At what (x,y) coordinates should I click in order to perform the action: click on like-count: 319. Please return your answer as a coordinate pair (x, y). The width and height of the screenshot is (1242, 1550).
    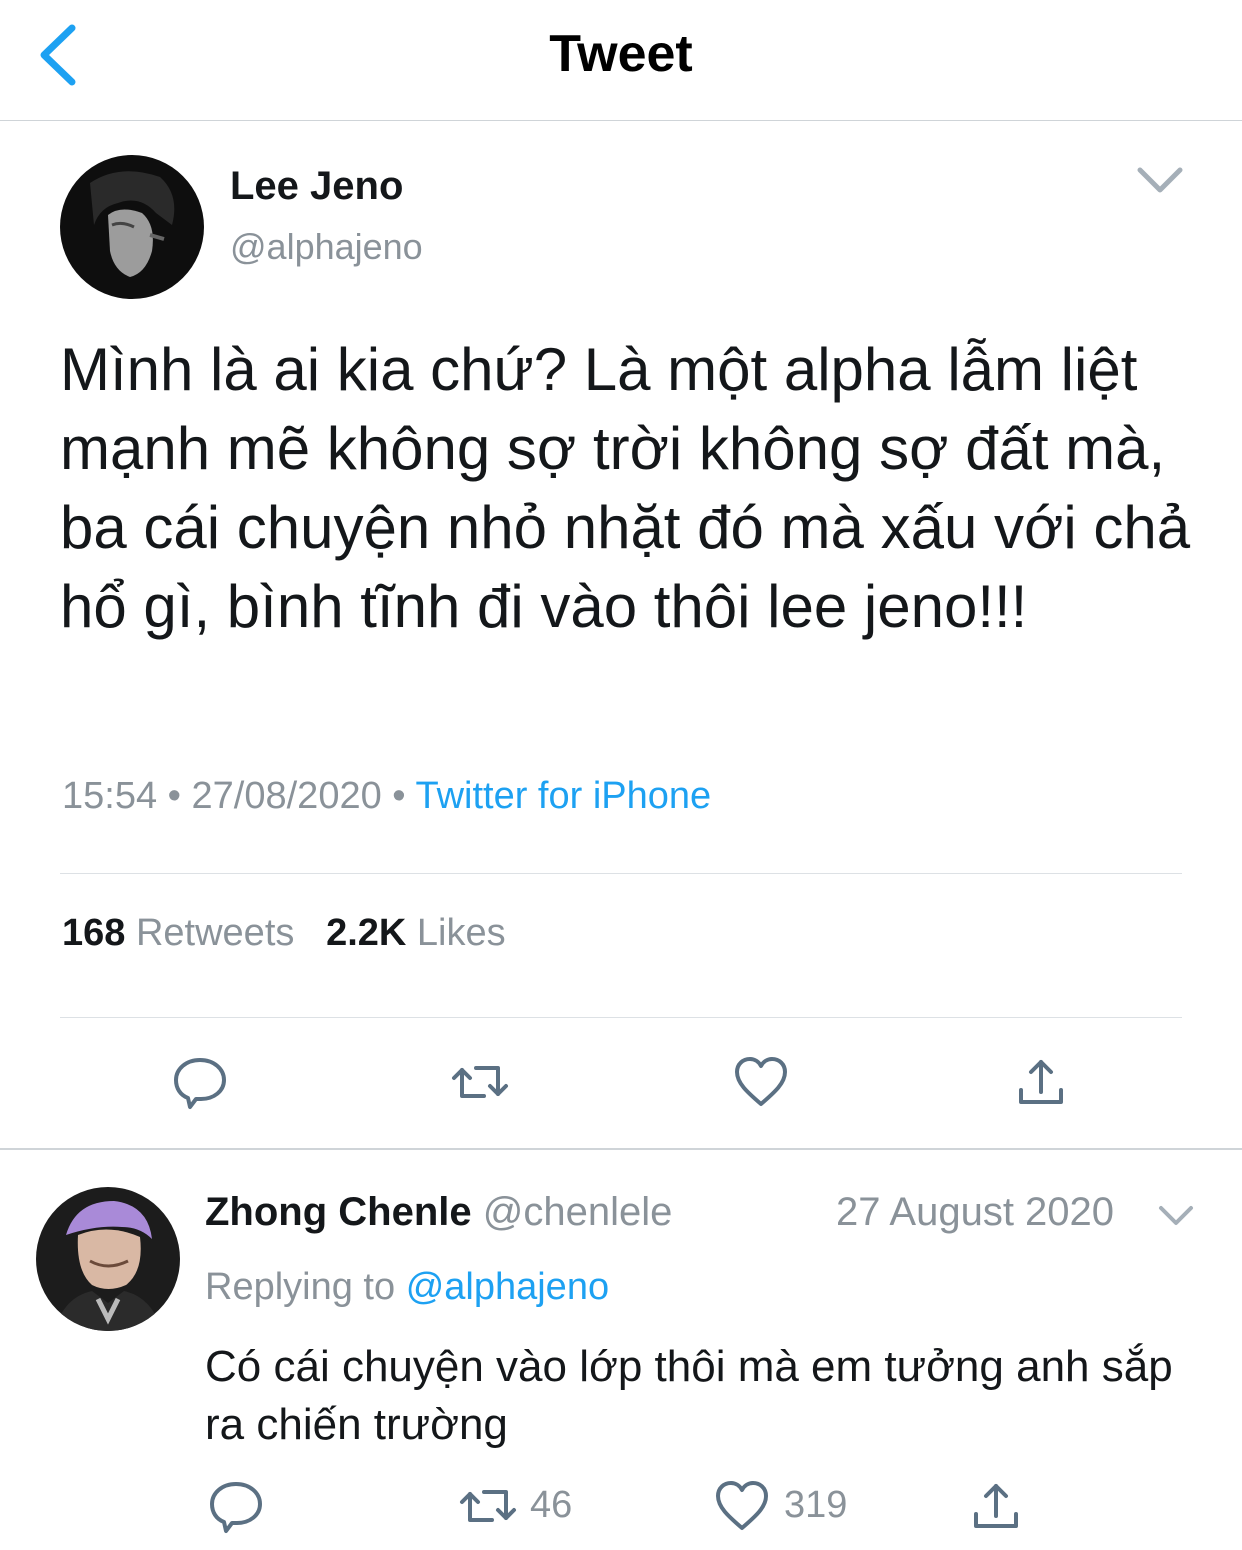
    Looking at the image, I should click on (816, 1505).